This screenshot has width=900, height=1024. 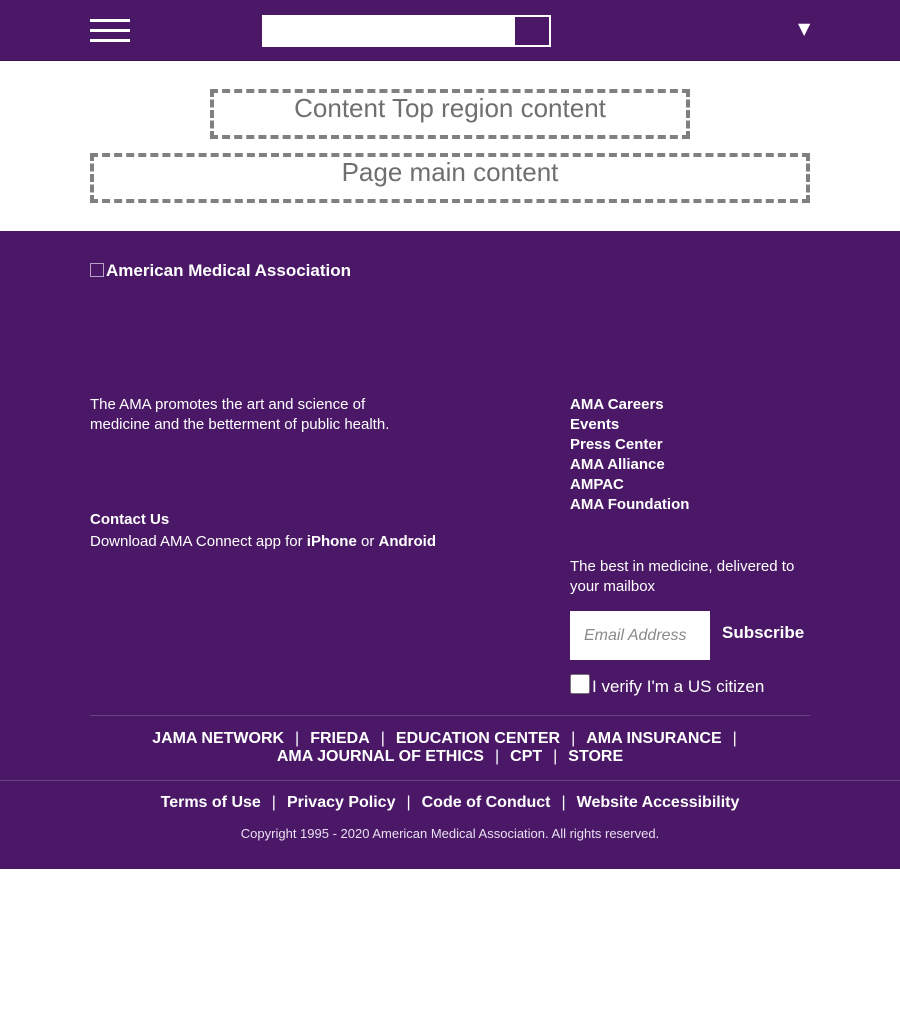 I want to click on broken-image-icon, so click(x=97, y=270).